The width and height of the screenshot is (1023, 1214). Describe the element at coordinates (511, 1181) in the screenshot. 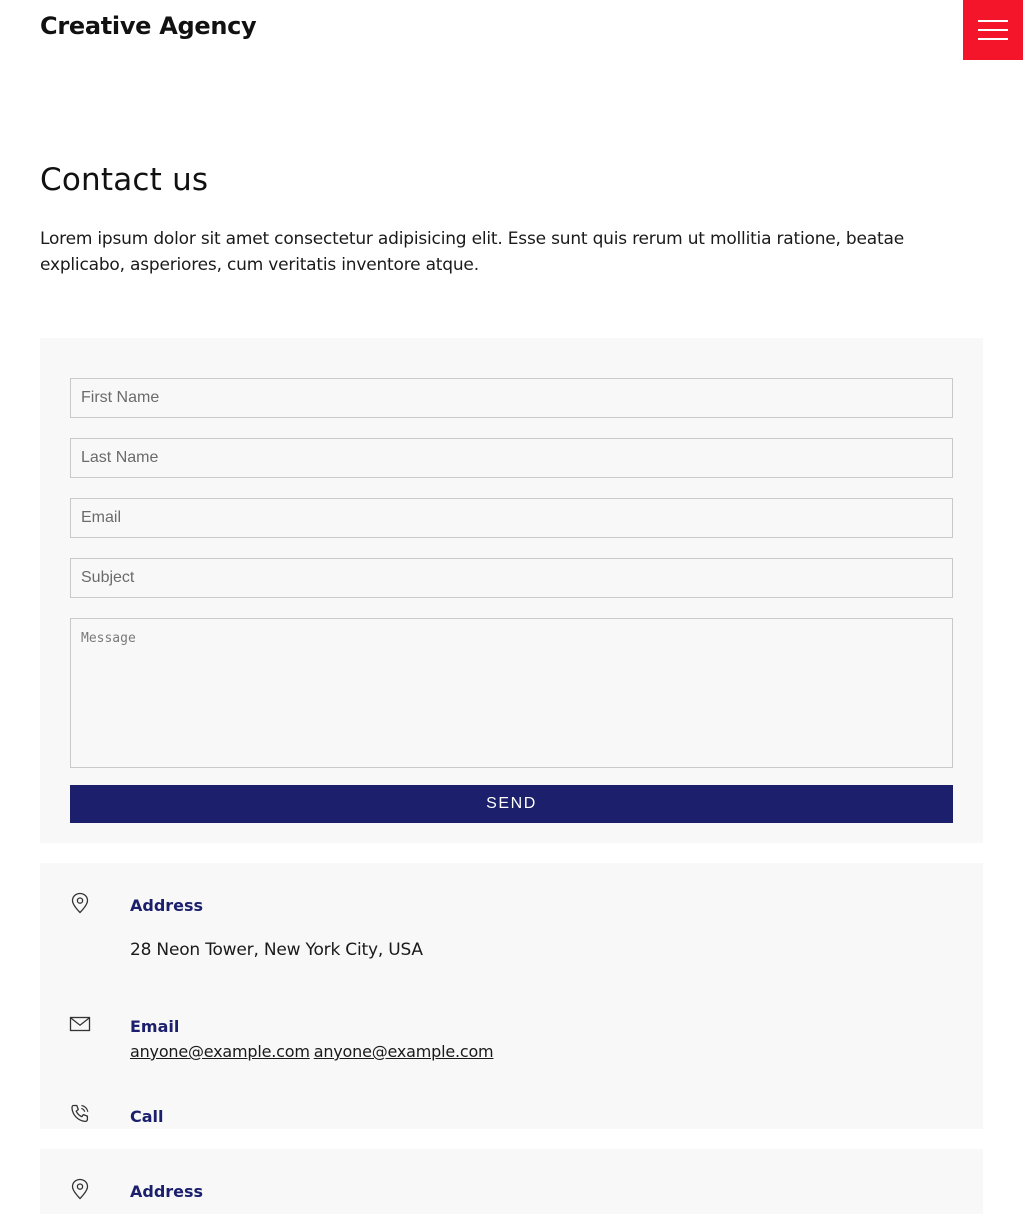

I see `contact-info-panel-secondary: Address` at that location.